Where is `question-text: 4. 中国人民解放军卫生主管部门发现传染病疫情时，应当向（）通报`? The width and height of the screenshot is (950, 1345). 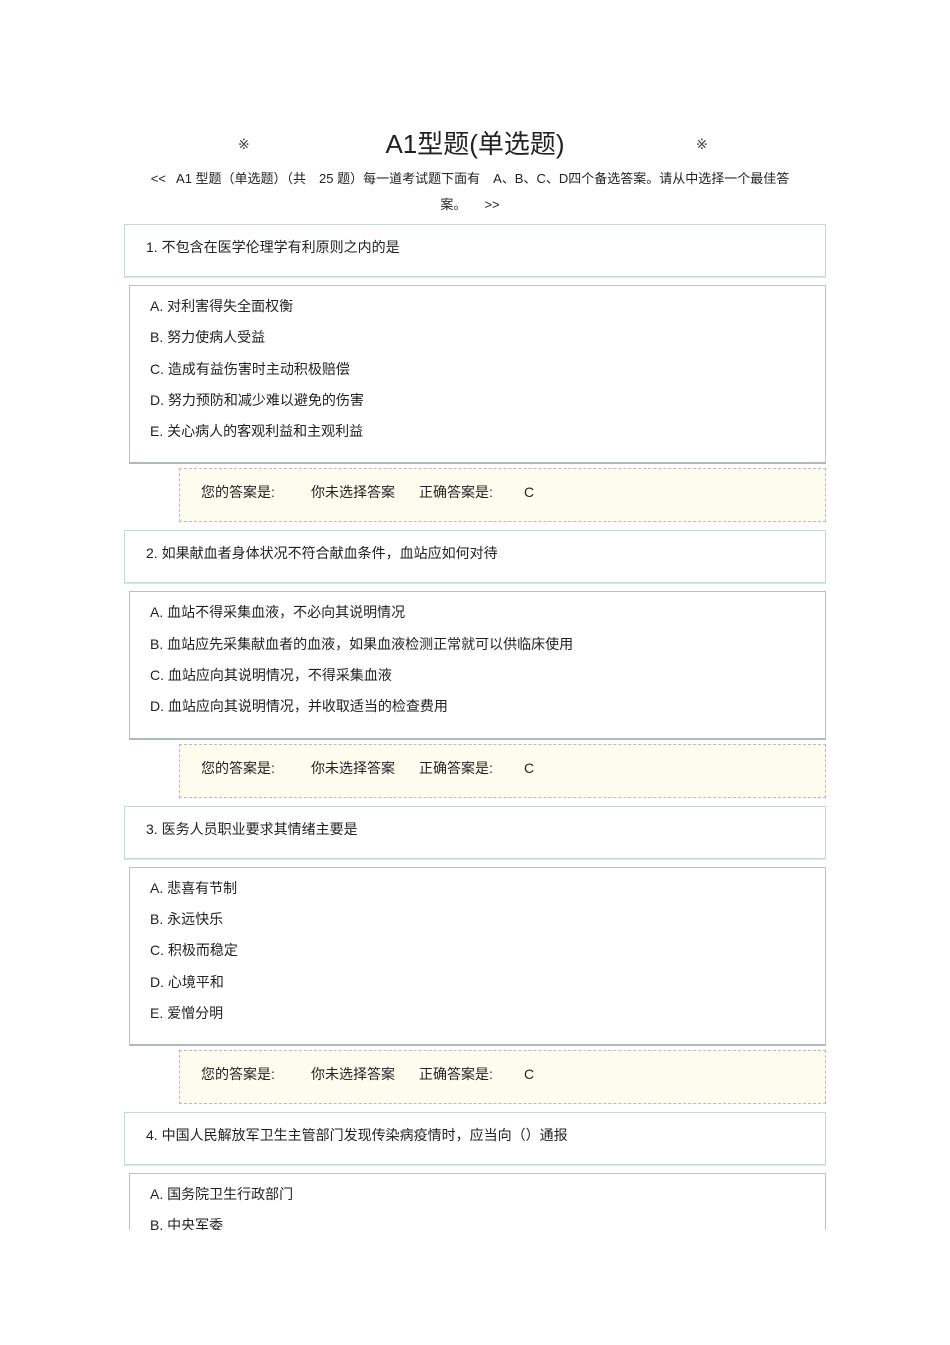 question-text: 4. 中国人民解放军卫生主管部门发现传染病疫情时，应当向（）通报 is located at coordinates (357, 1135).